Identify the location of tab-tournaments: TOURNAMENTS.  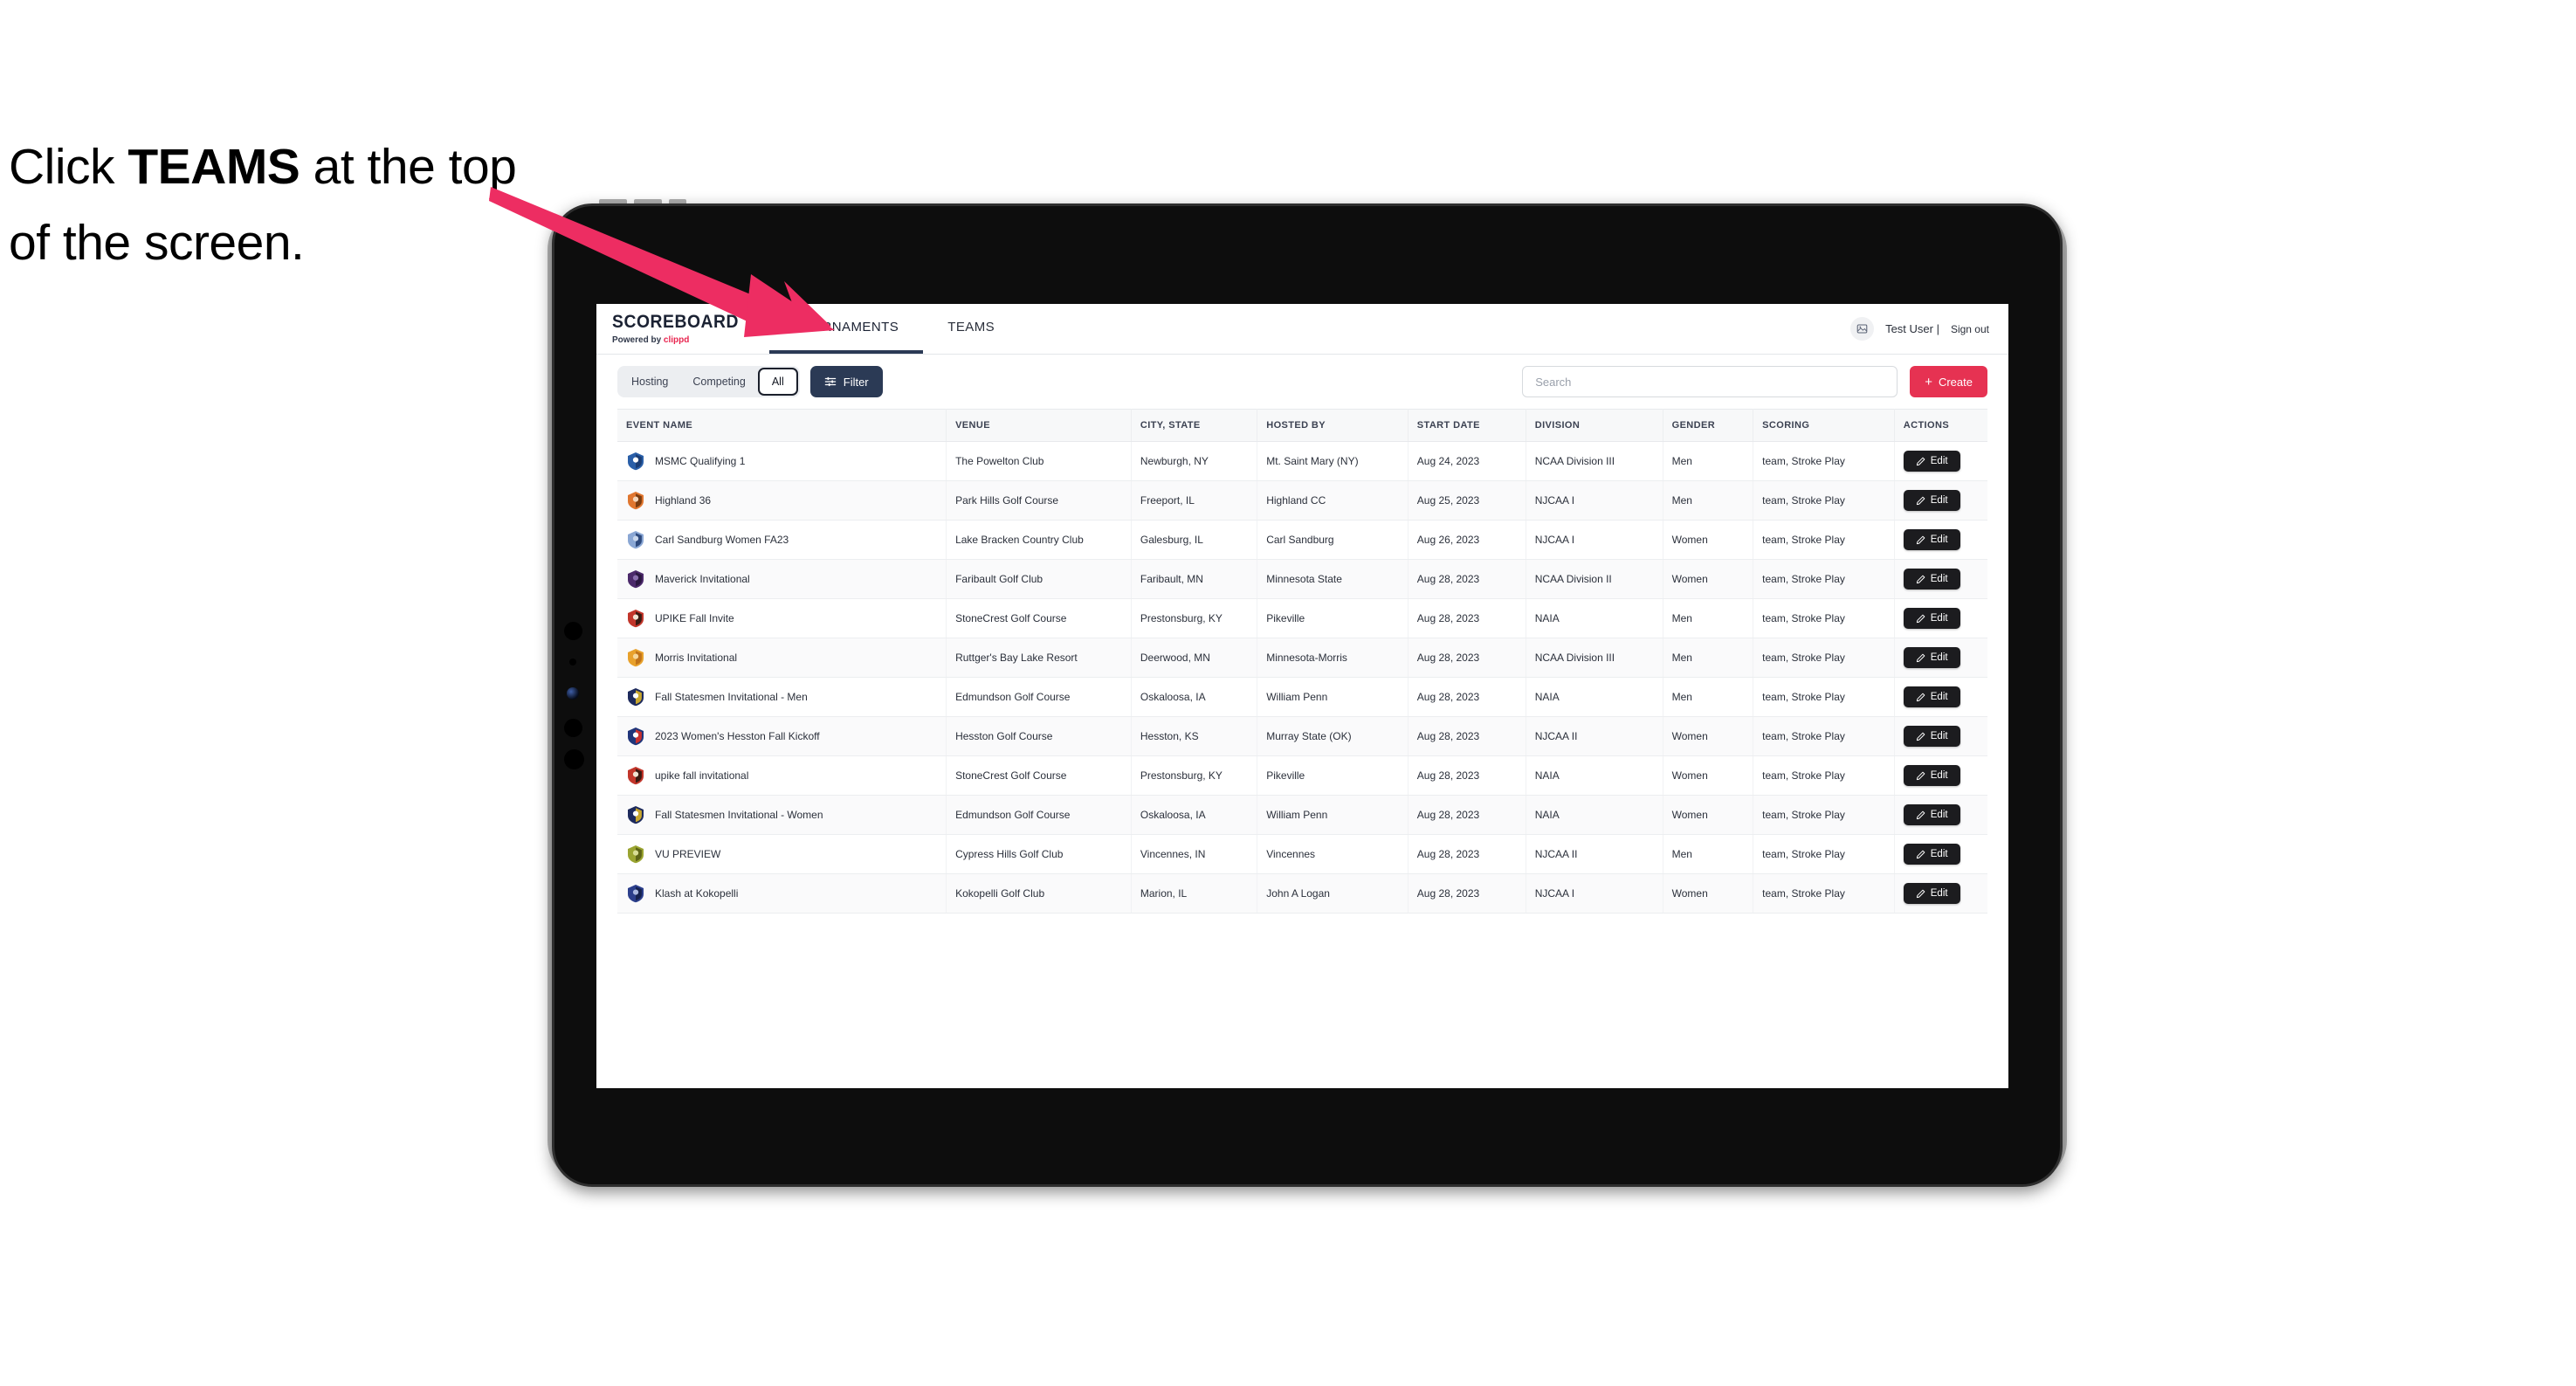
(846, 329).